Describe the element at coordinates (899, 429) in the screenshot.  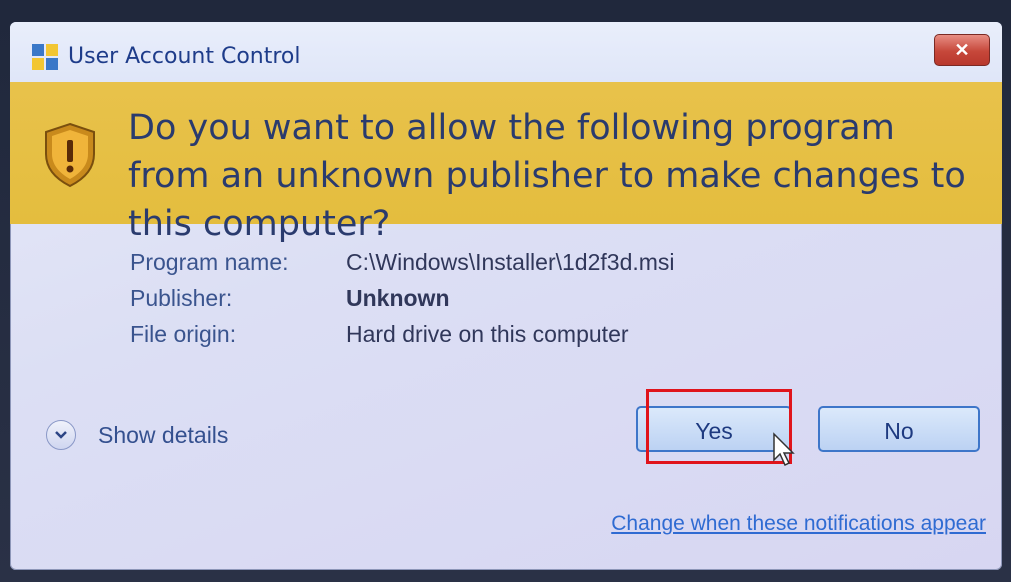
I see `no-button: No` at that location.